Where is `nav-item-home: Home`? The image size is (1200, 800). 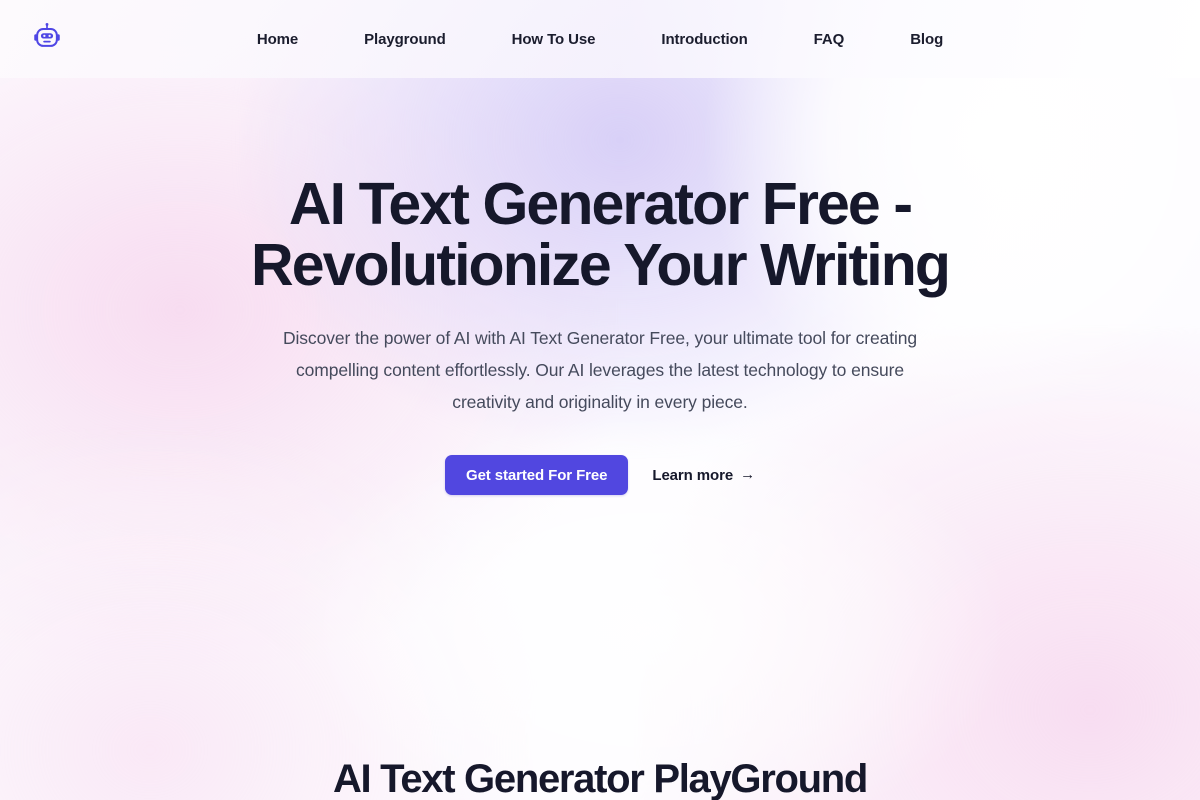 nav-item-home: Home is located at coordinates (277, 39).